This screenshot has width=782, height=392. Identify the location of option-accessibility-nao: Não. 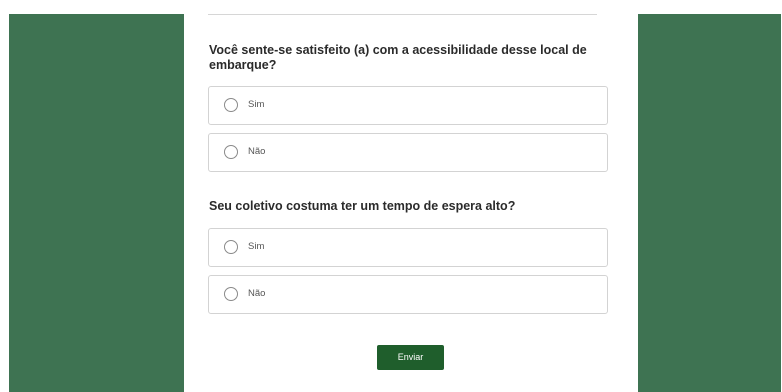
(408, 152).